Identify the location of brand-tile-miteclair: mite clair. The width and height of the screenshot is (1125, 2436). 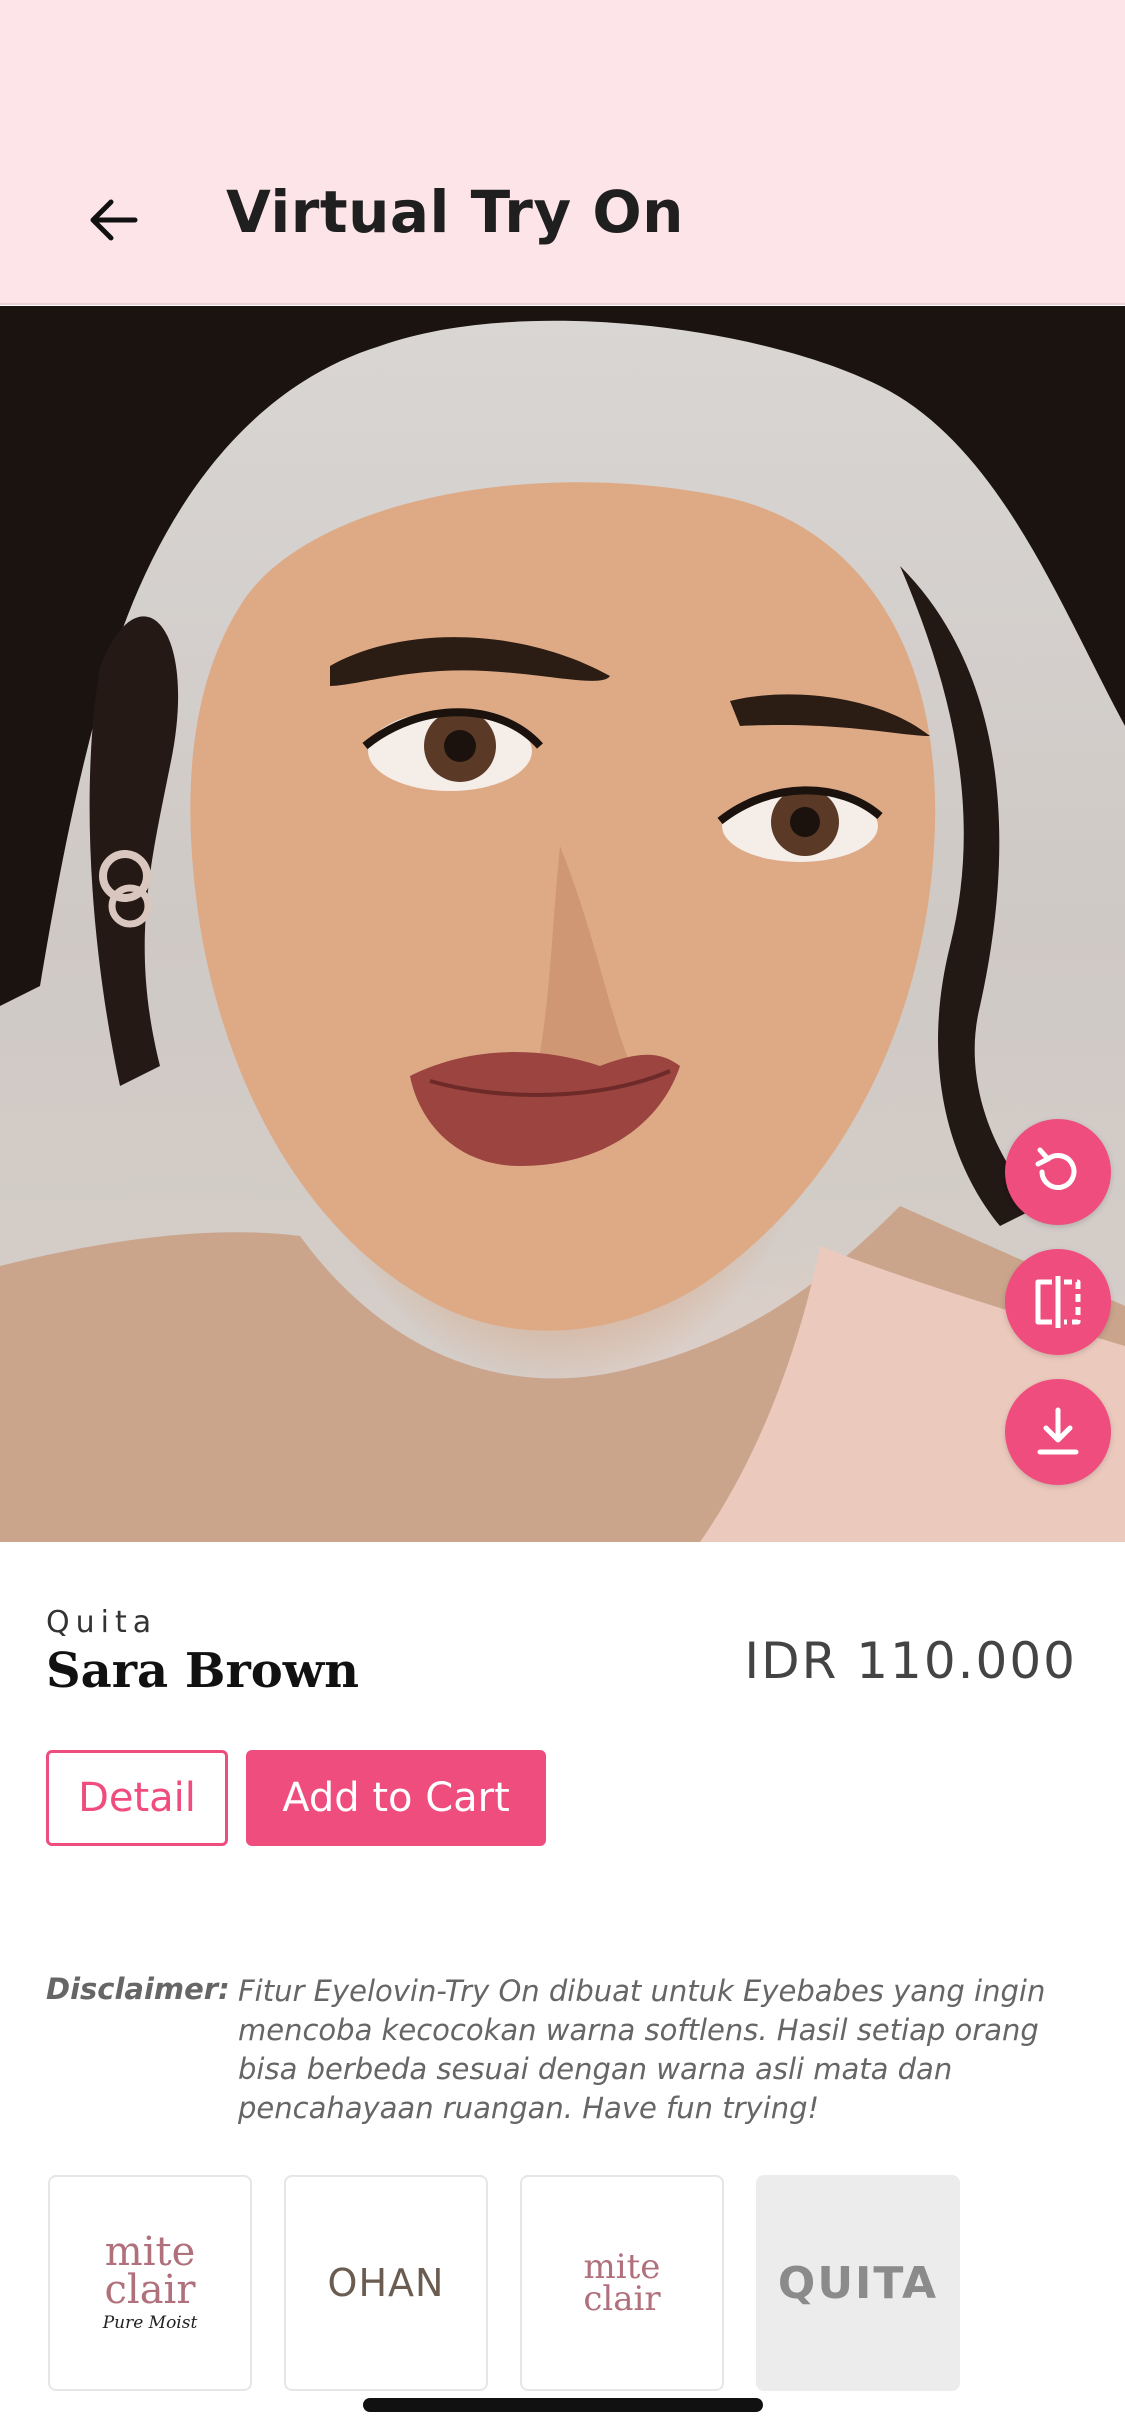
(622, 2283).